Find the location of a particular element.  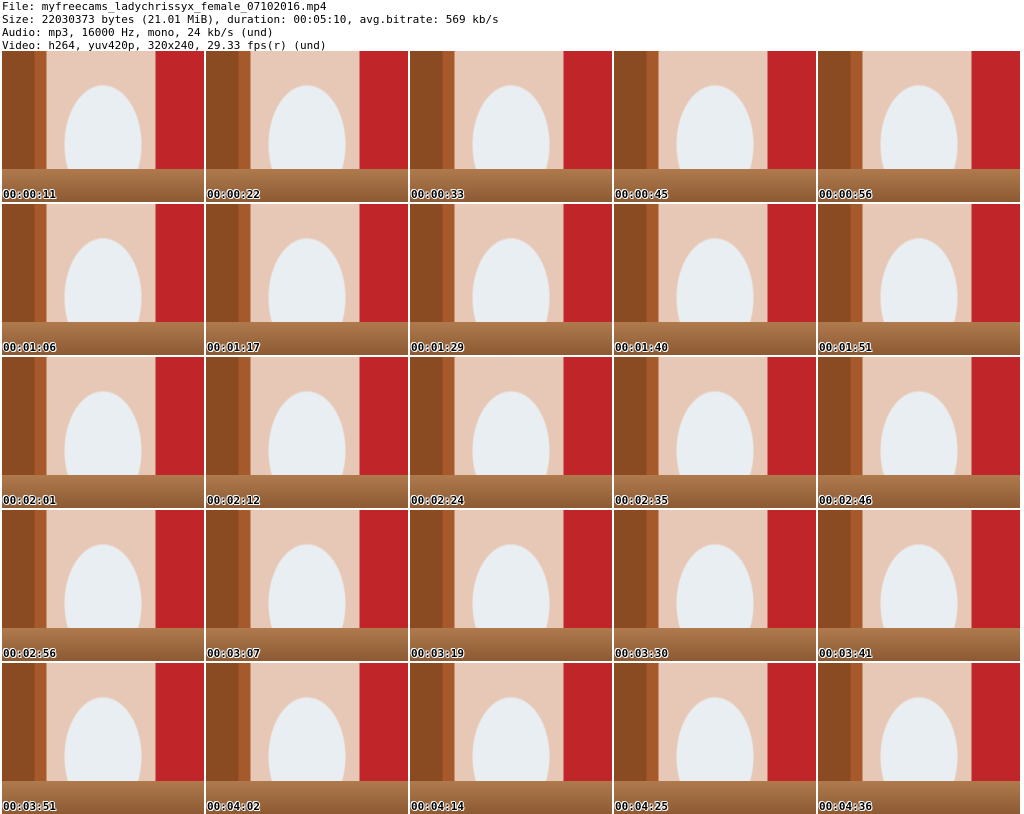

timestamp: 00:04:14 is located at coordinates (437, 806).